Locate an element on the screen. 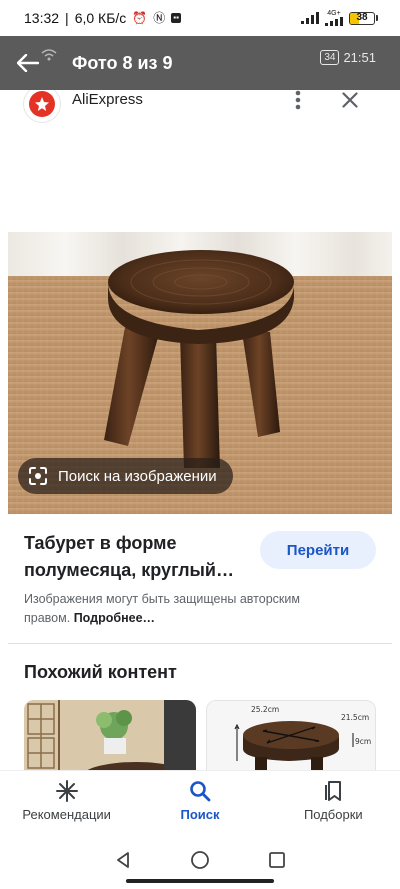  more-options-icon is located at coordinates (298, 101).